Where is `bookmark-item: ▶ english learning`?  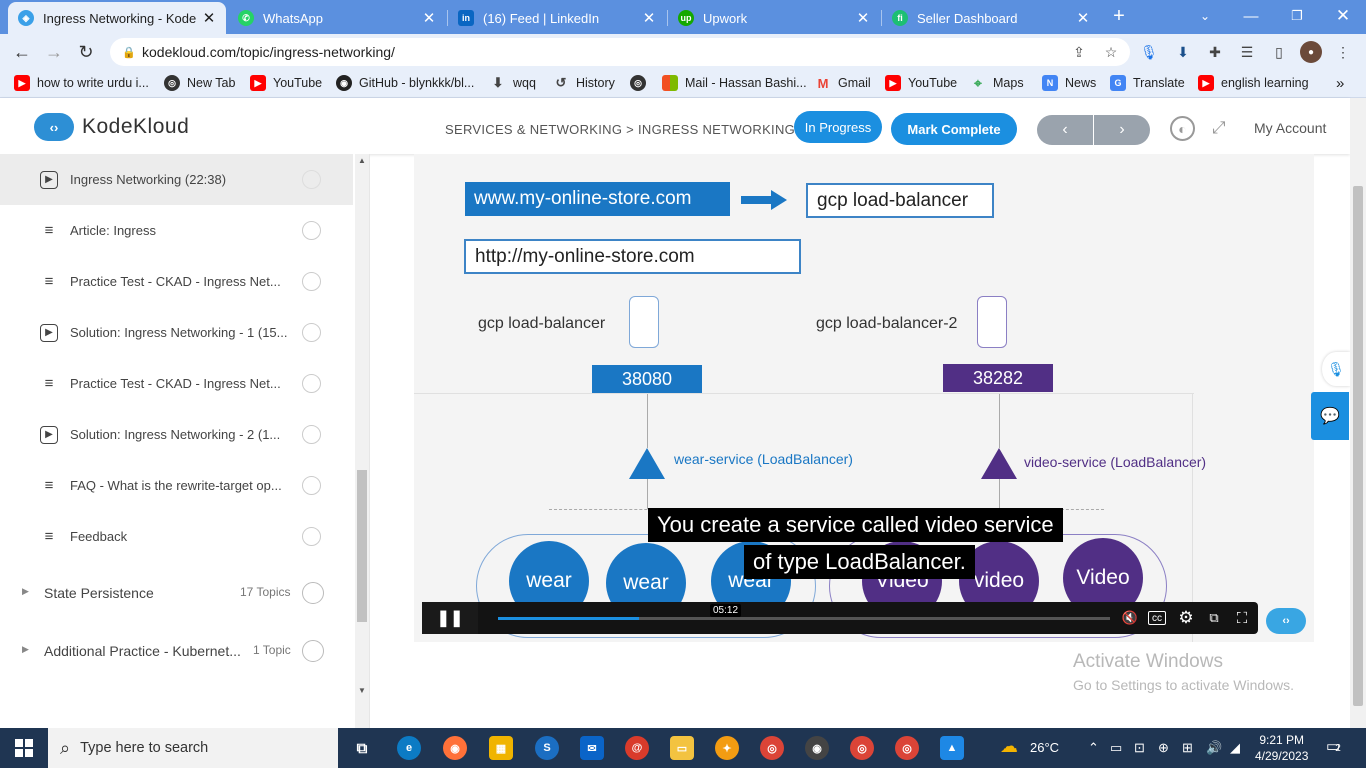 bookmark-item: ▶ english learning is located at coordinates (1253, 83).